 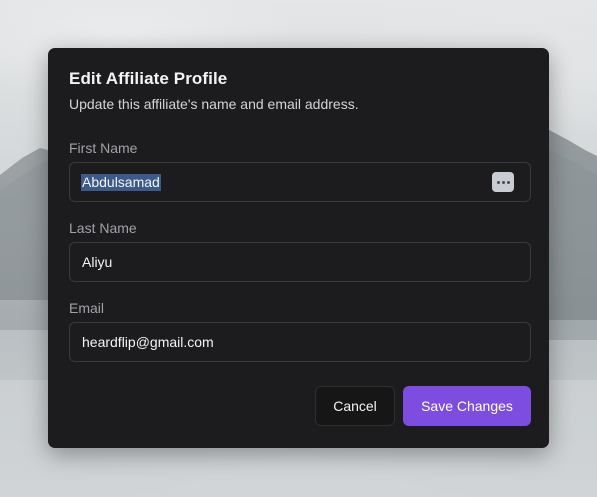 I want to click on dialog-title: Edit Affiliate Profile, so click(x=148, y=78).